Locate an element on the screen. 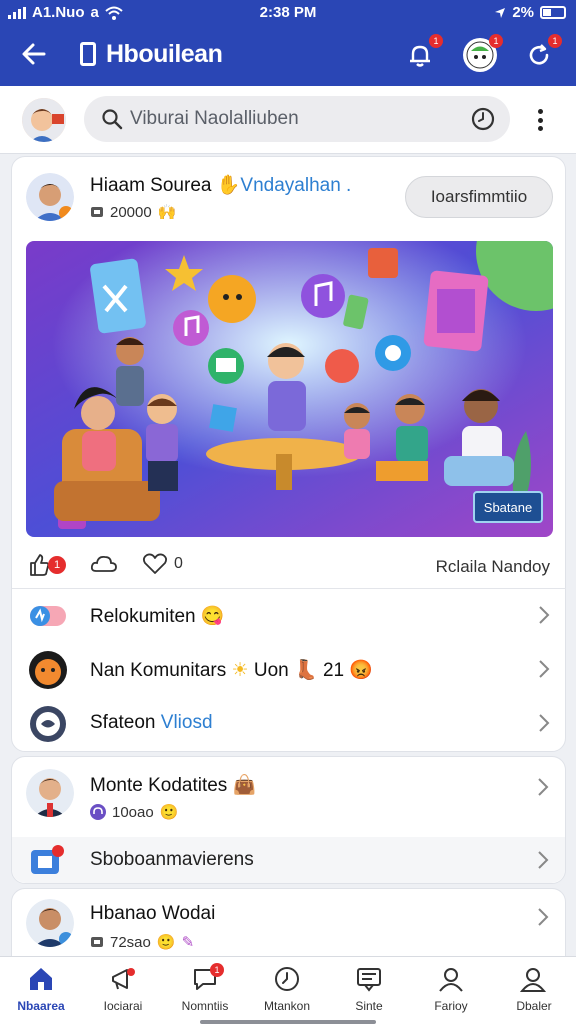 The image size is (576, 1024). post-author: Hiaam Sourea ✋Vndayalhan . is located at coordinates (220, 185).